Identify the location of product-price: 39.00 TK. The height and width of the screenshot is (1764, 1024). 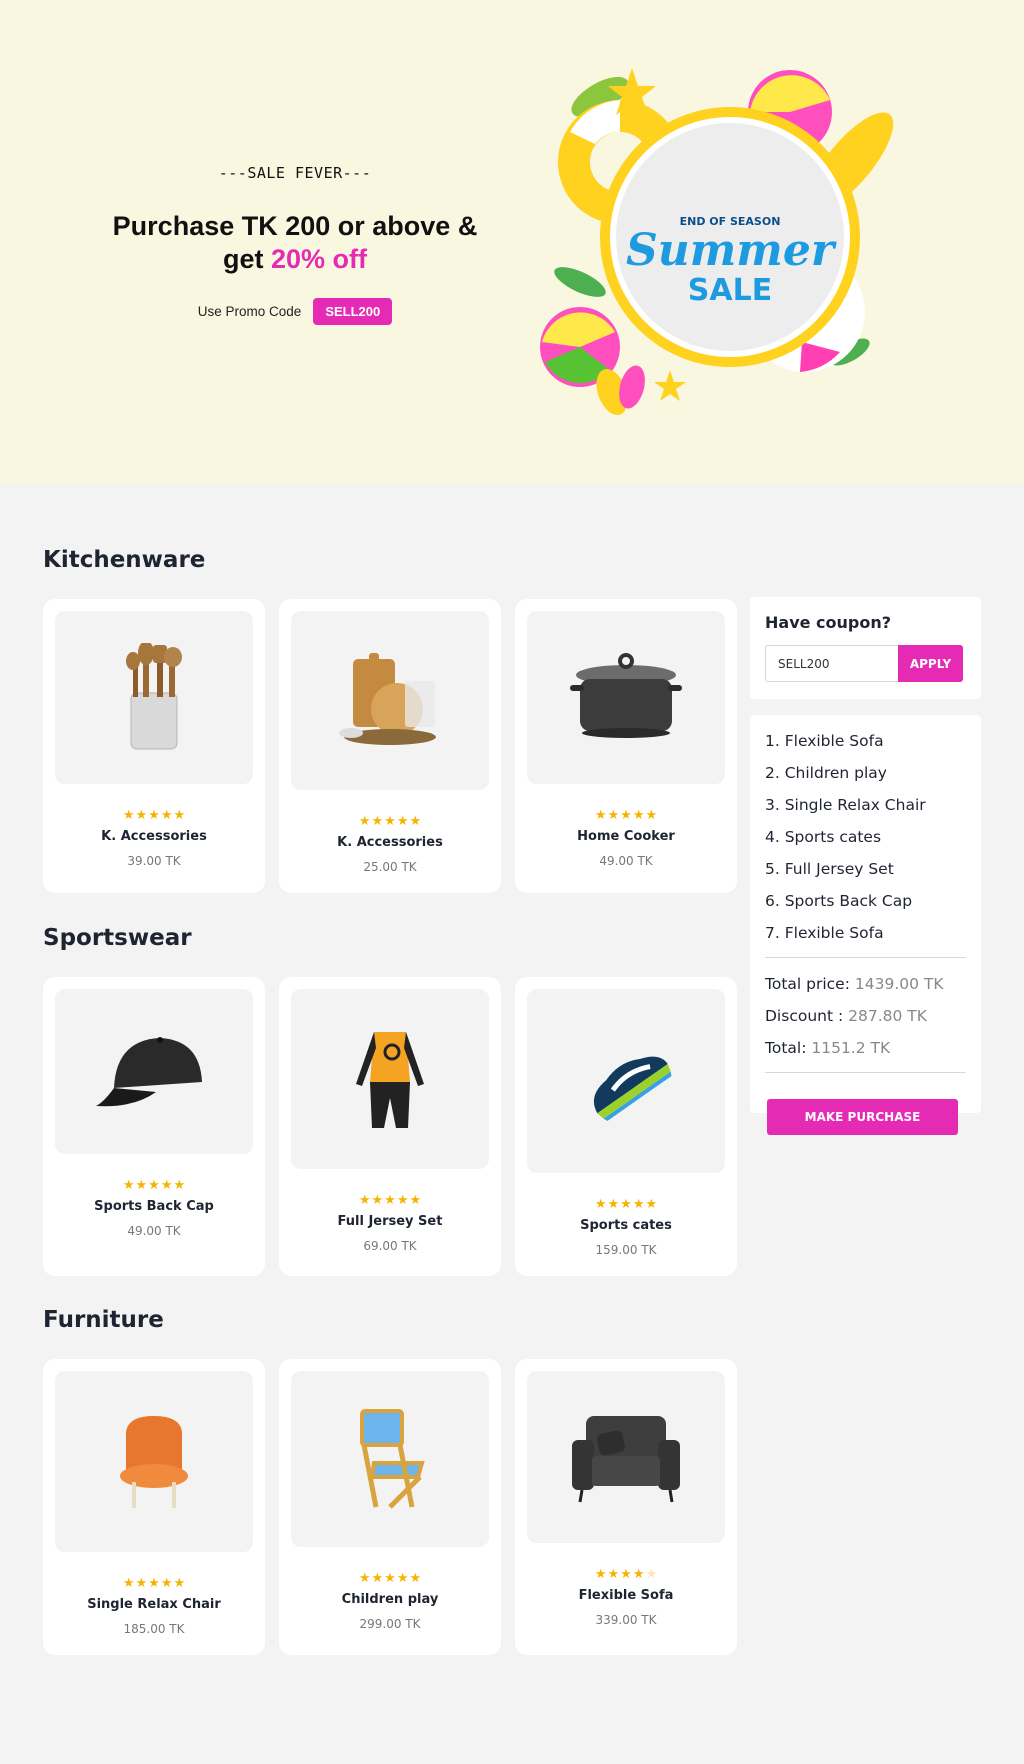
(154, 861).